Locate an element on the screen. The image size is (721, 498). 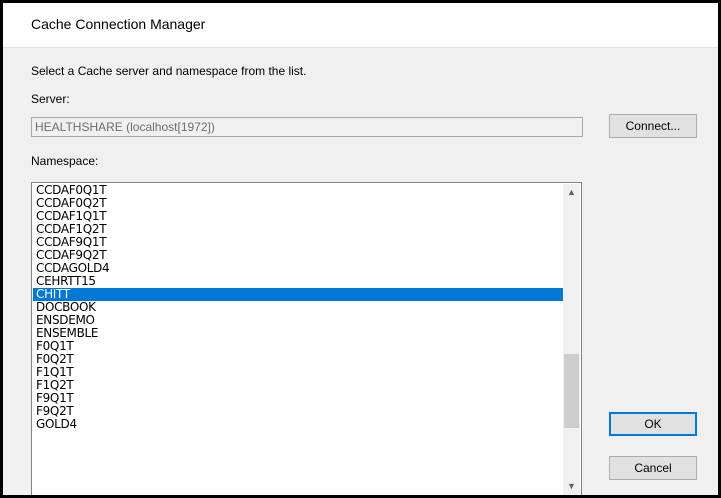
list-item: CCDAF9Q2T is located at coordinates (298, 255).